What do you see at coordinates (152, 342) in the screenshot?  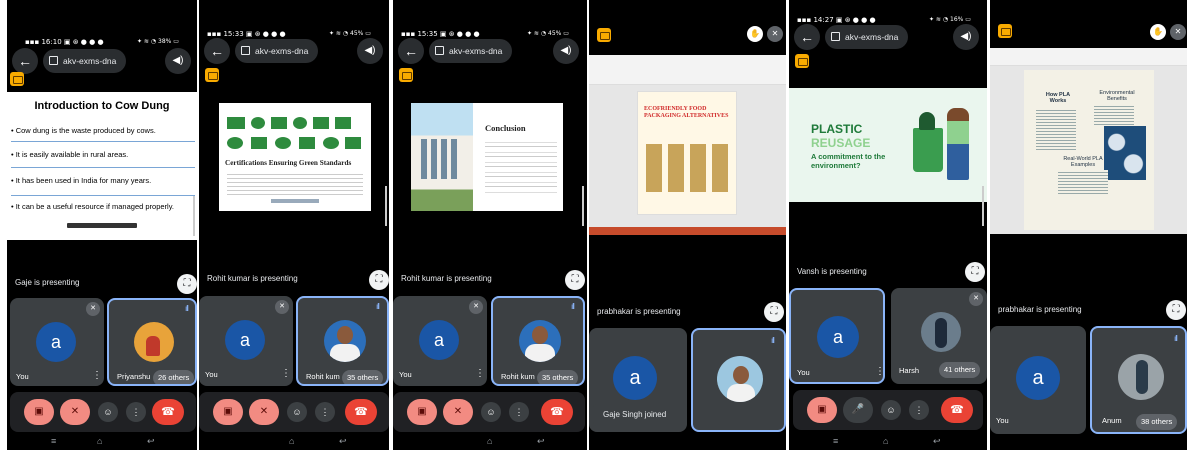 I see `participant-tile-speaker: ıll Priyanshu 26 others` at bounding box center [152, 342].